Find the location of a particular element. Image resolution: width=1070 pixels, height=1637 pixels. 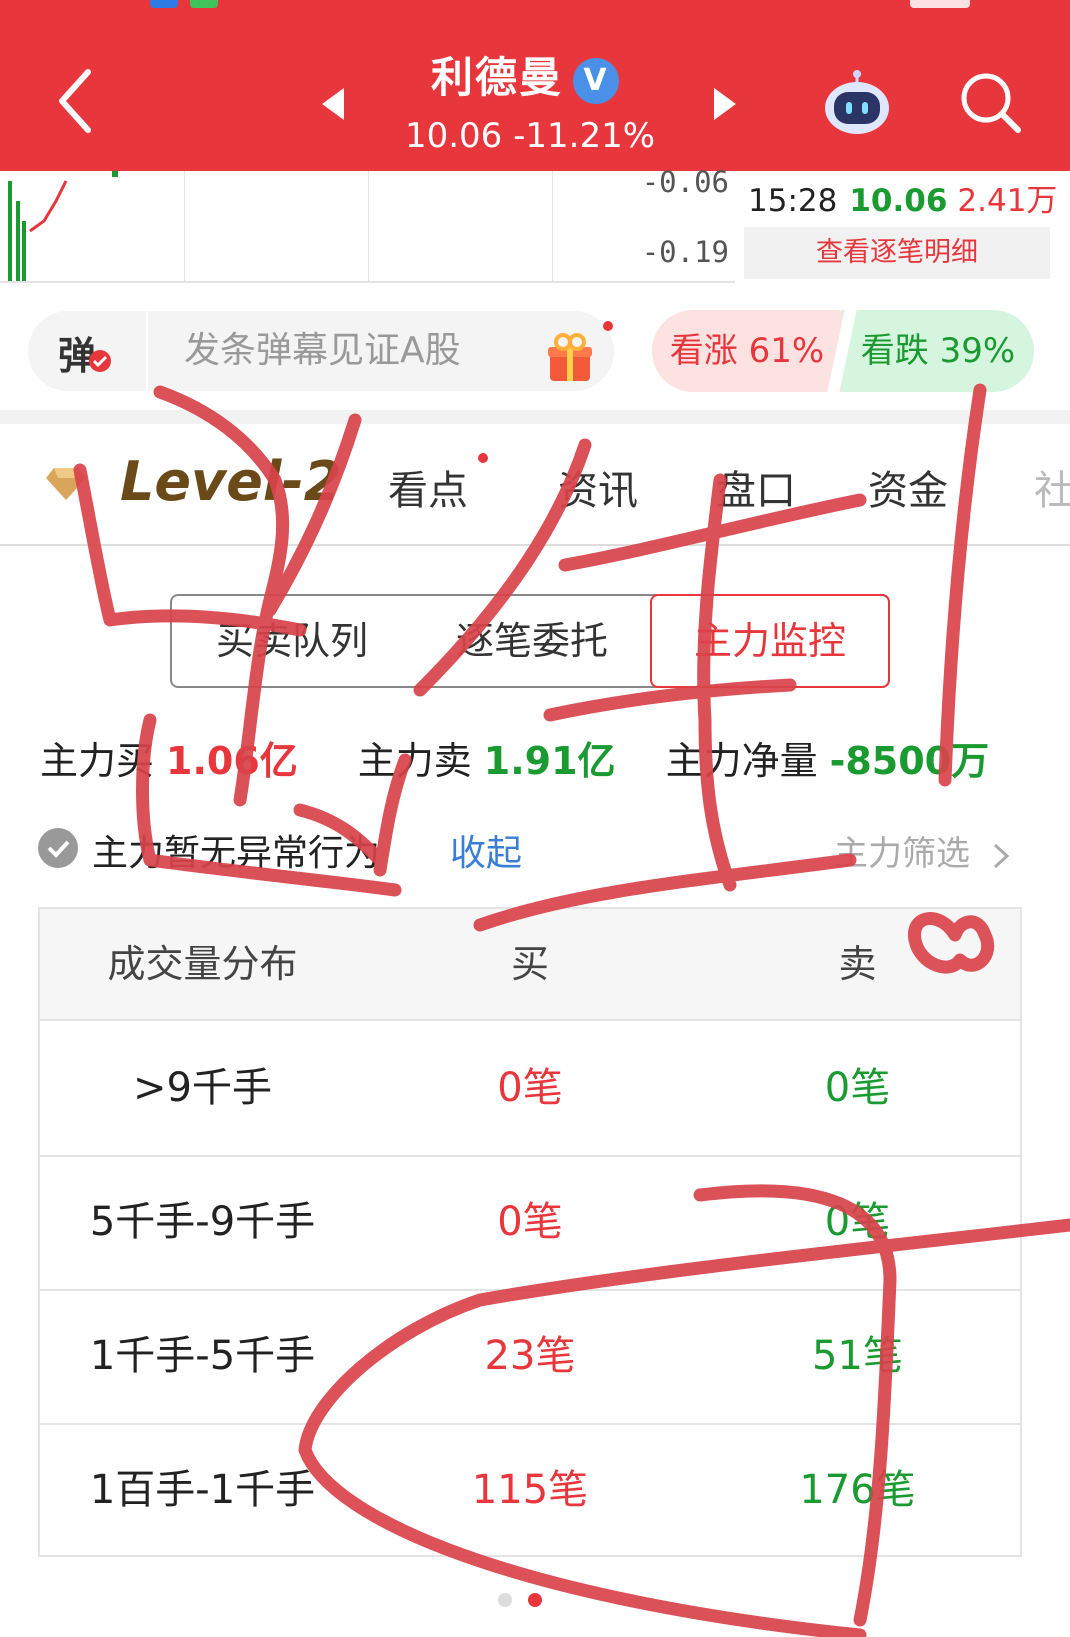

tab-community: 社 is located at coordinates (1052, 487).